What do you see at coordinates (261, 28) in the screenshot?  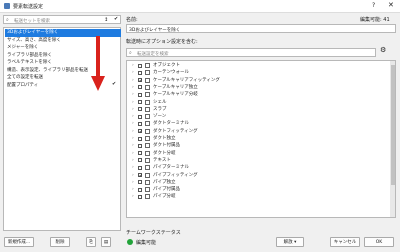 I see `name-field: 3Dおよびレイヤーを除く` at bounding box center [261, 28].